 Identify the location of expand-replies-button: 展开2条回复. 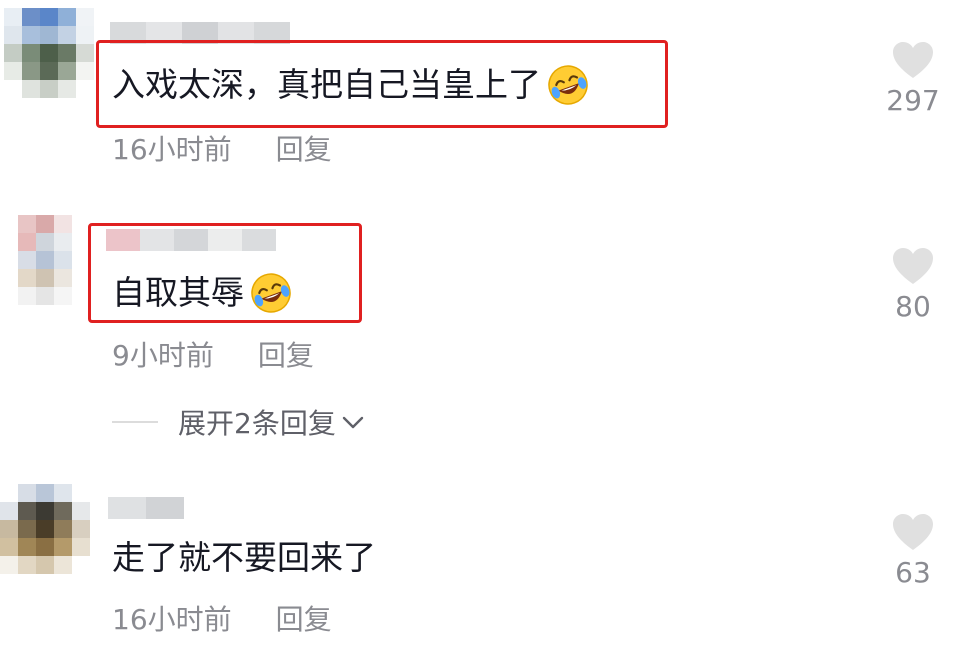
(239, 422).